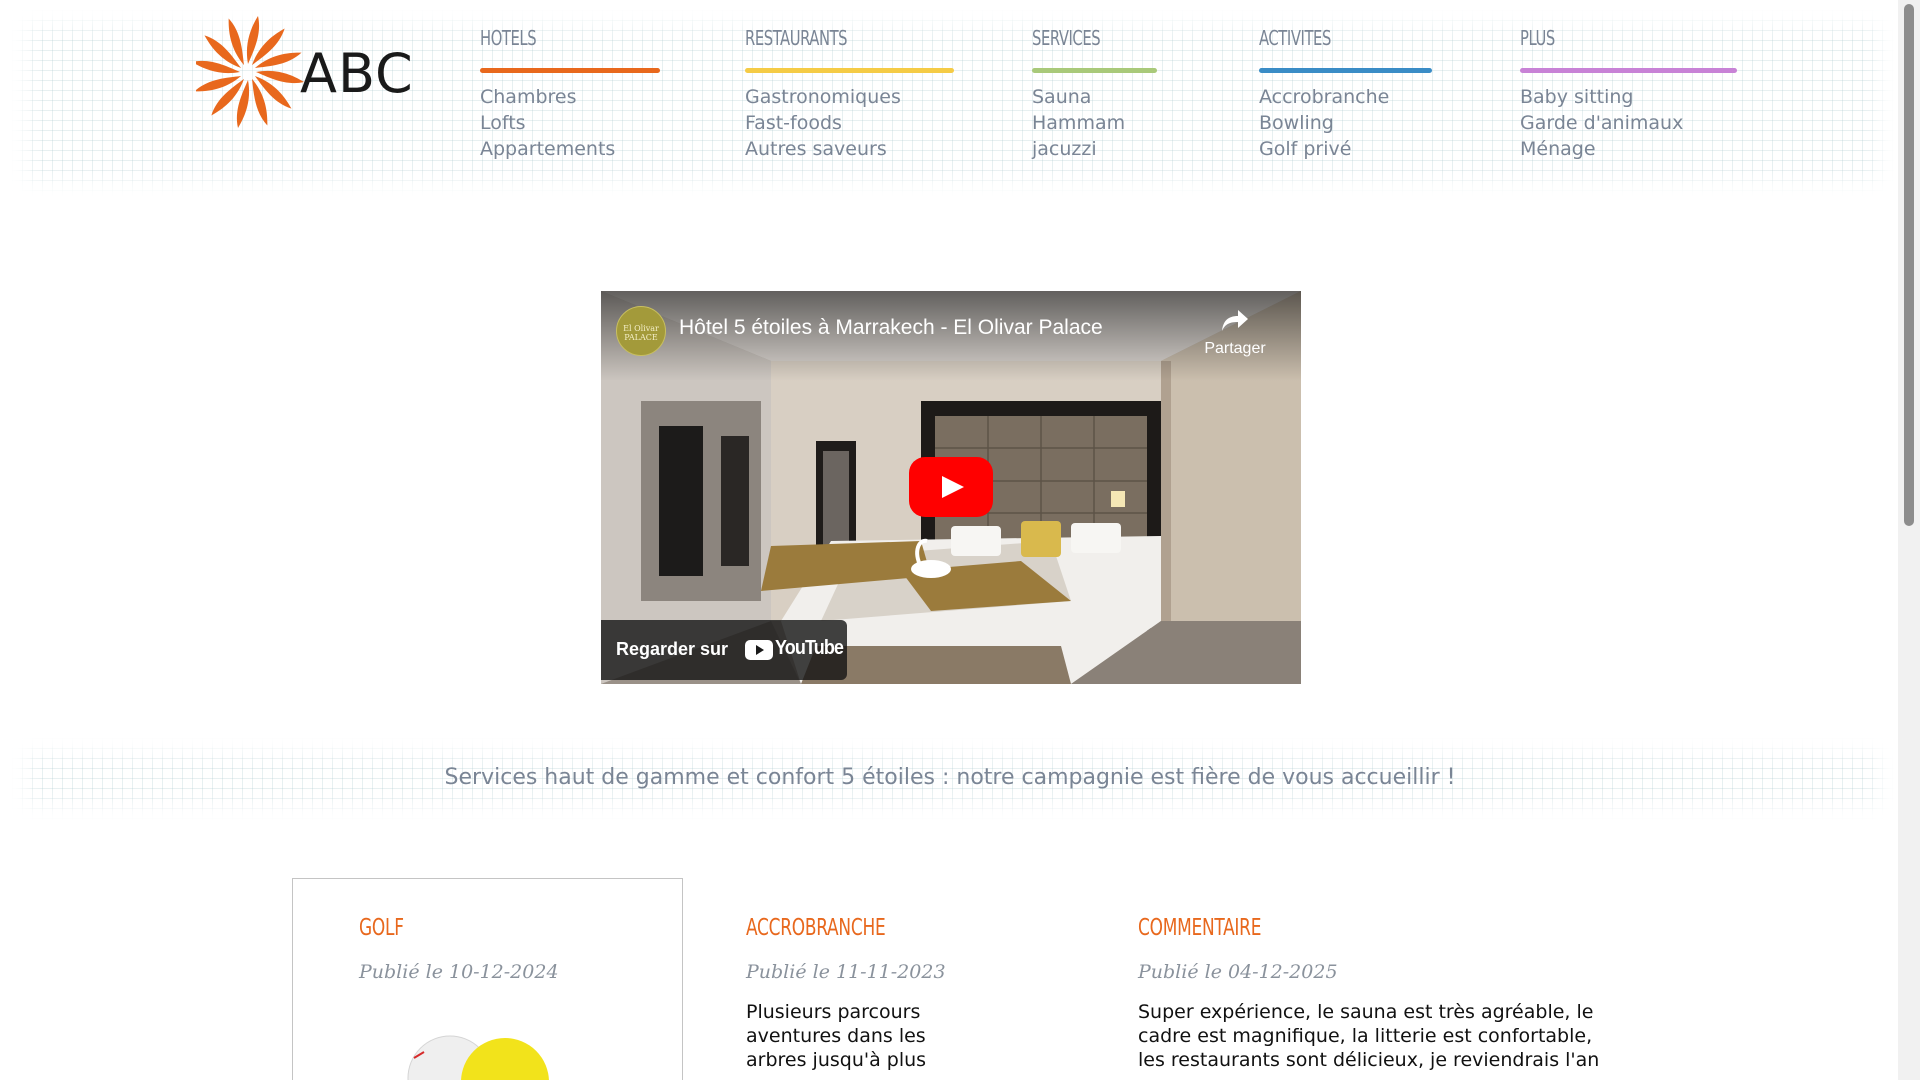 Image resolution: width=1920 pixels, height=1080 pixels. Describe the element at coordinates (849, 123) in the screenshot. I see `nav-link-fast-foods: Fast-foods` at that location.